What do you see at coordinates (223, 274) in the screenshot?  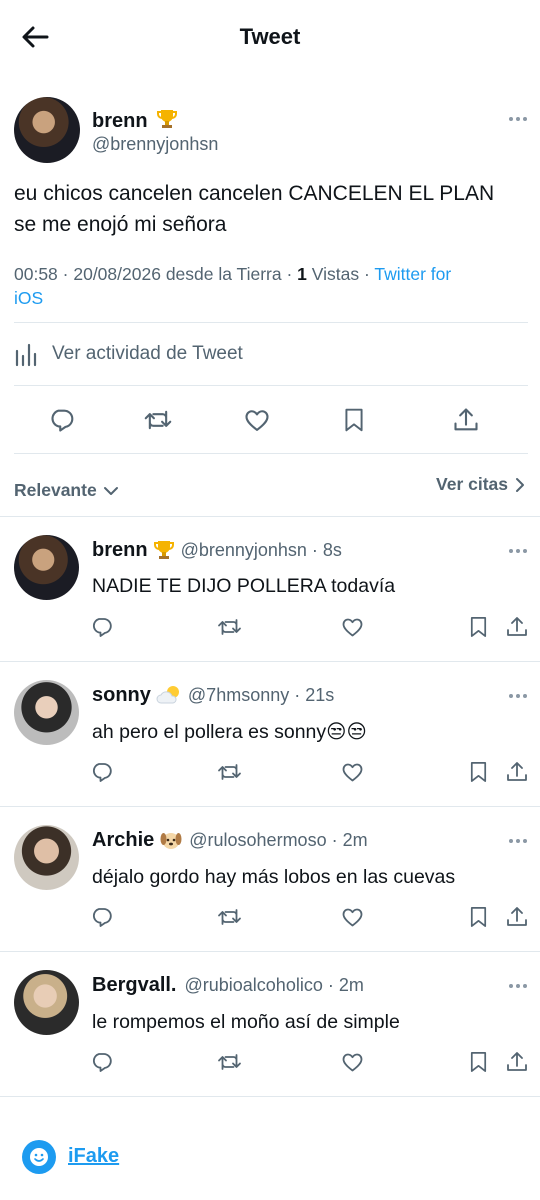 I see `tweet-location: desde la Tierra` at bounding box center [223, 274].